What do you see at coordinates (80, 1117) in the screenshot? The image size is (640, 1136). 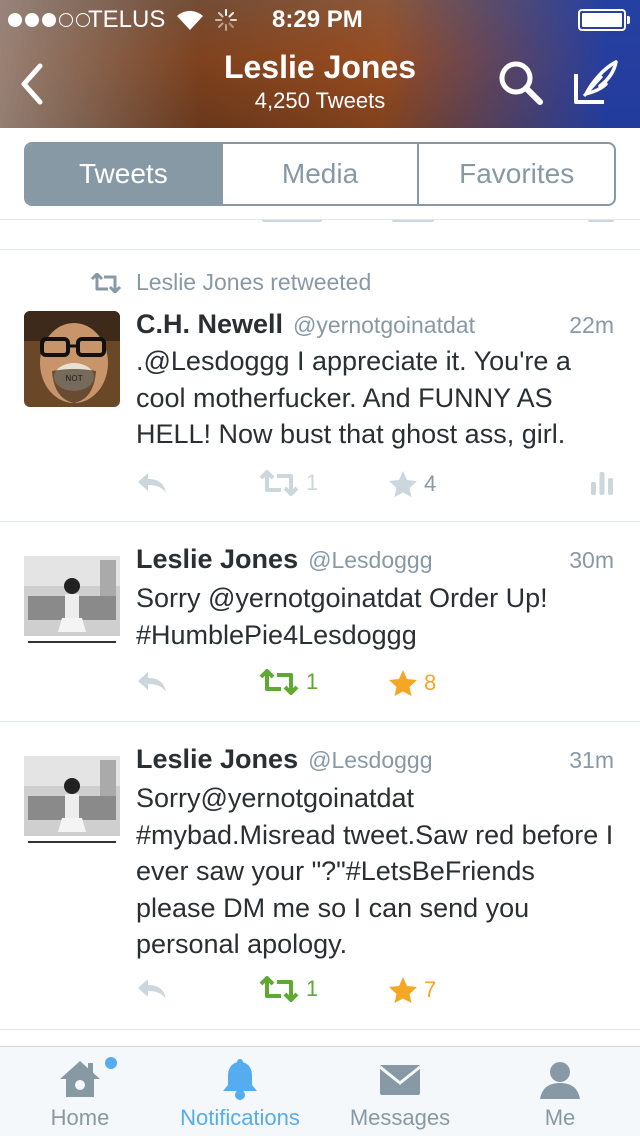 I see `tab-home-label: Home` at bounding box center [80, 1117].